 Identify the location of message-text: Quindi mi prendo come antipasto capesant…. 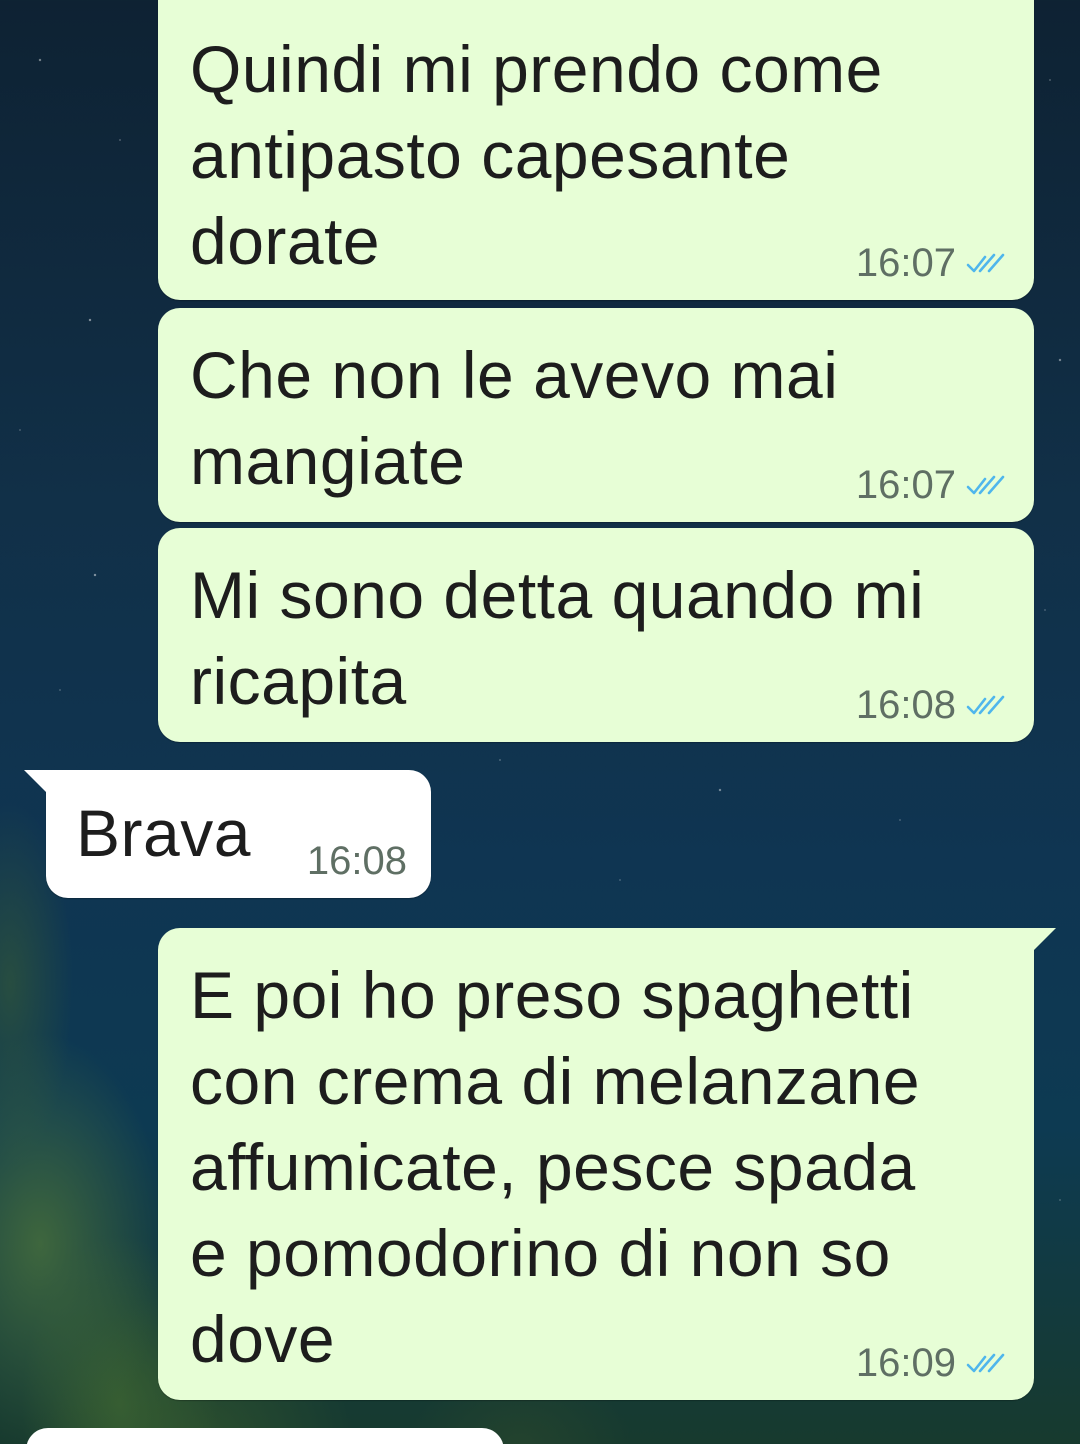
(536, 155).